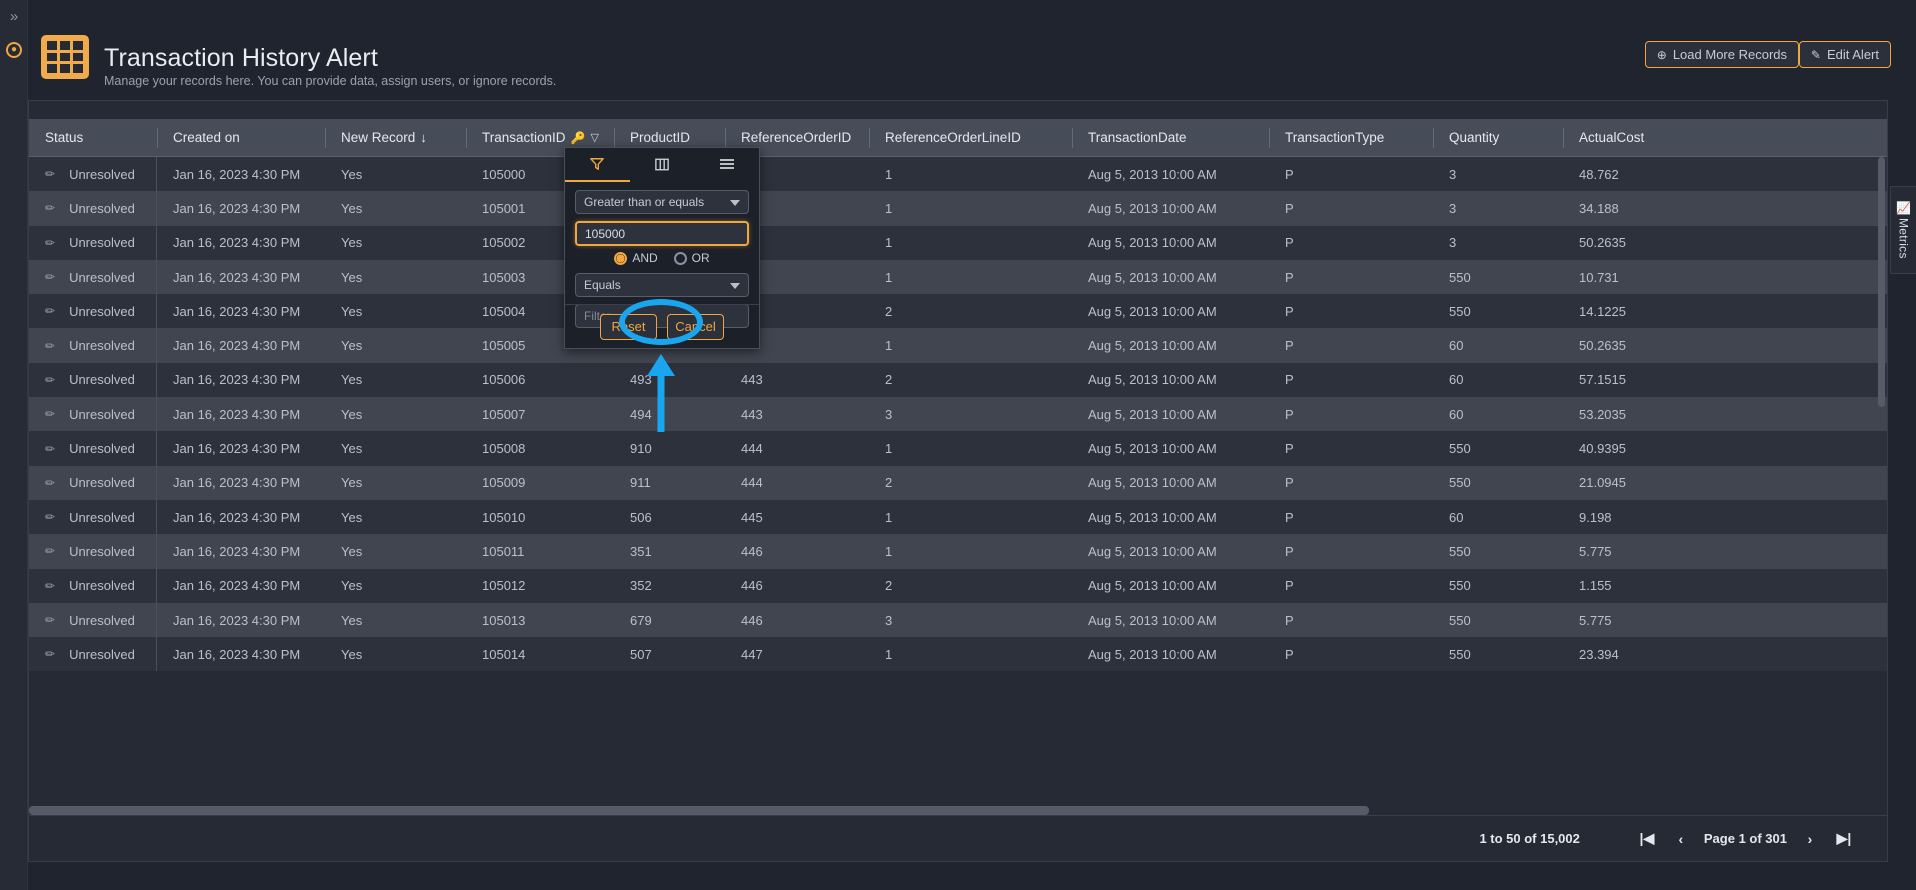 The image size is (1916, 890). What do you see at coordinates (1681, 839) in the screenshot?
I see `previous-page-button: ‹` at bounding box center [1681, 839].